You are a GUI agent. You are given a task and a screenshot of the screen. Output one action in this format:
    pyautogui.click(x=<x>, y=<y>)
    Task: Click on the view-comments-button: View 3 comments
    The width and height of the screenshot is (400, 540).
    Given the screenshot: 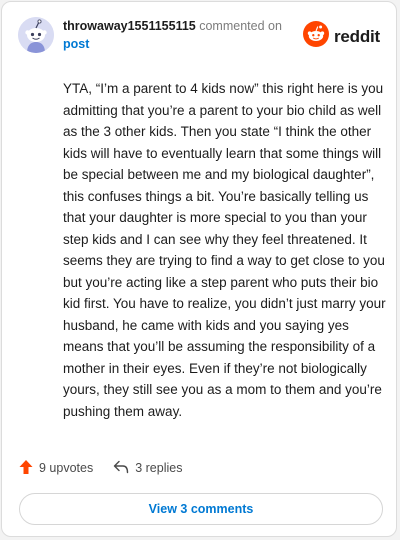 What is the action you would take?
    pyautogui.click(x=201, y=509)
    